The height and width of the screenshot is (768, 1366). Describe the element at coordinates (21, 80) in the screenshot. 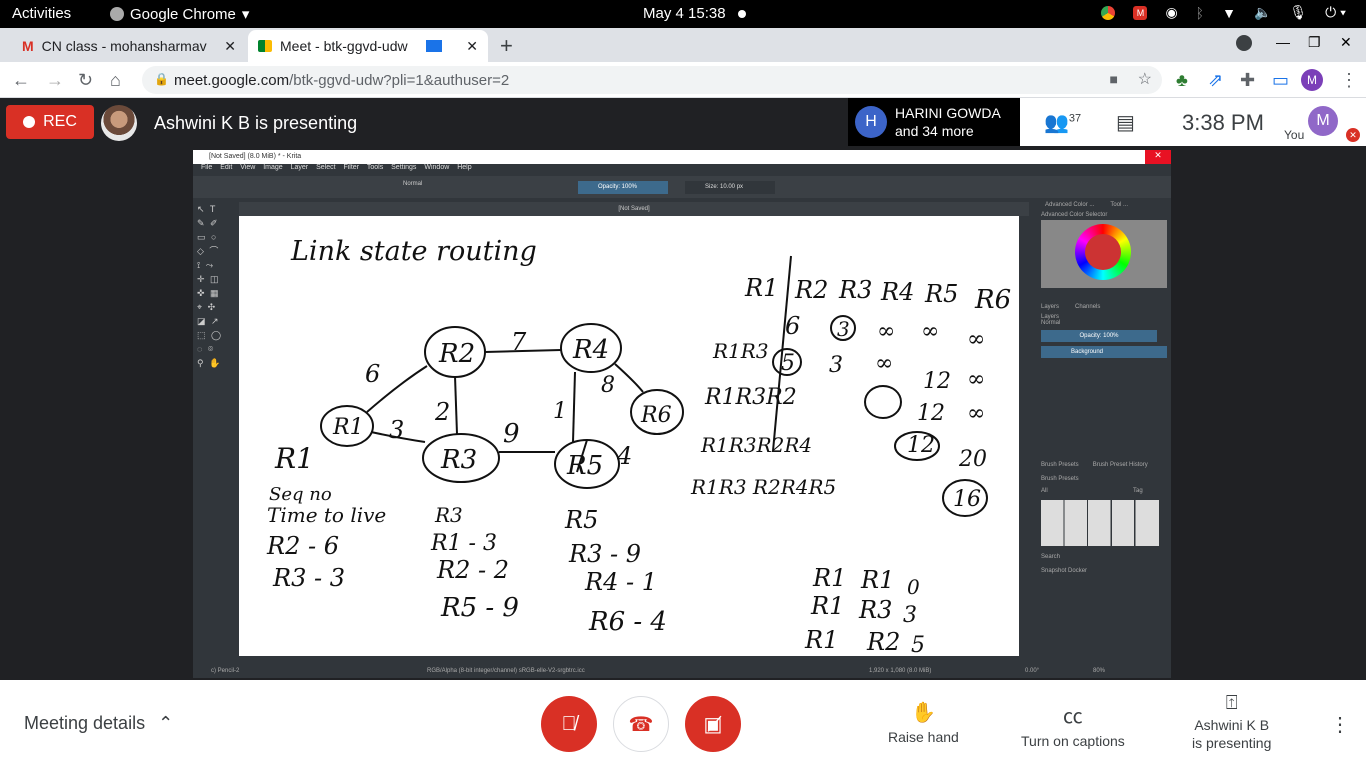

I see `back-icon: ←` at that location.